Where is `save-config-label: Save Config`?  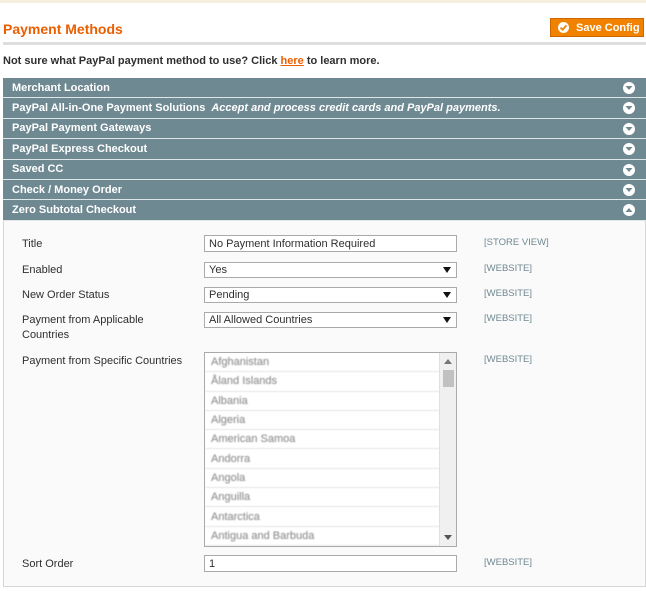
save-config-label: Save Config is located at coordinates (608, 27).